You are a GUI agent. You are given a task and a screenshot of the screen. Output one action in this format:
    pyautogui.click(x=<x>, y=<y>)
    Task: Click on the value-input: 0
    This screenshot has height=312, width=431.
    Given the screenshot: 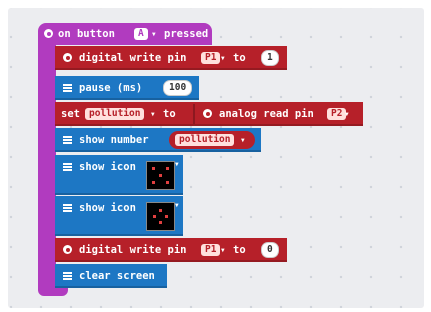 What is the action you would take?
    pyautogui.click(x=270, y=250)
    